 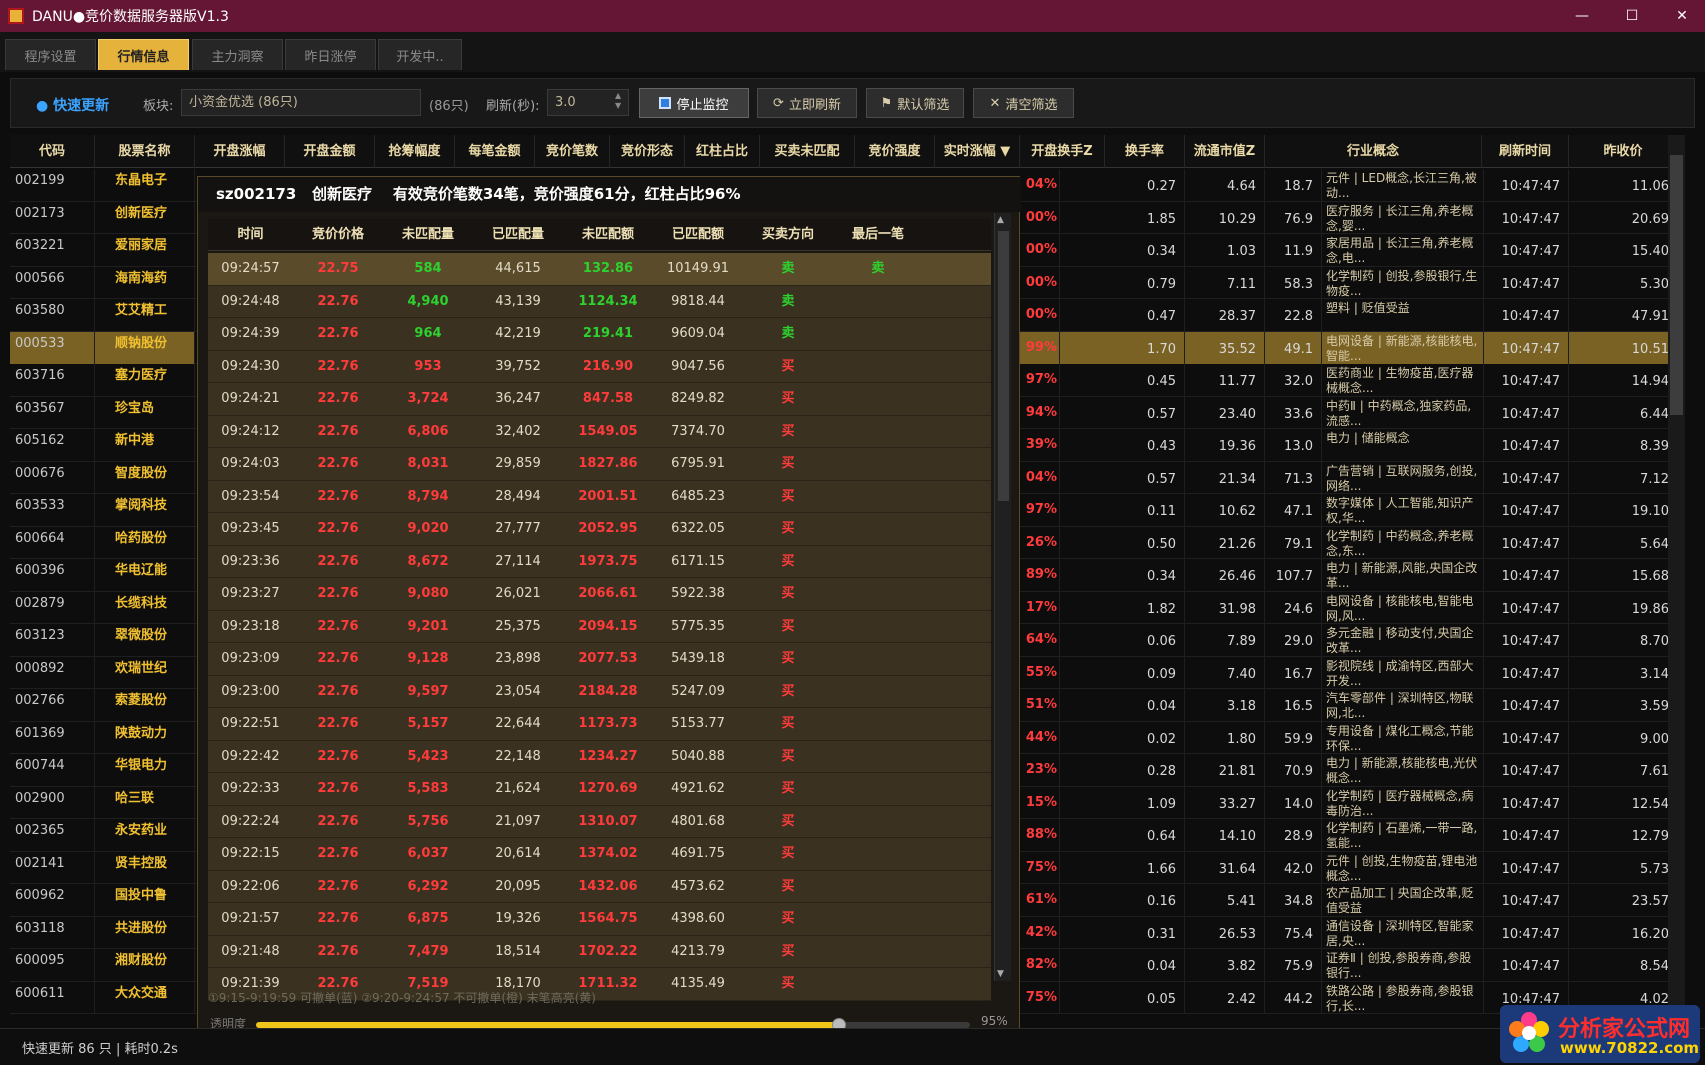 I want to click on auction-cell: 买, so click(x=788, y=463).